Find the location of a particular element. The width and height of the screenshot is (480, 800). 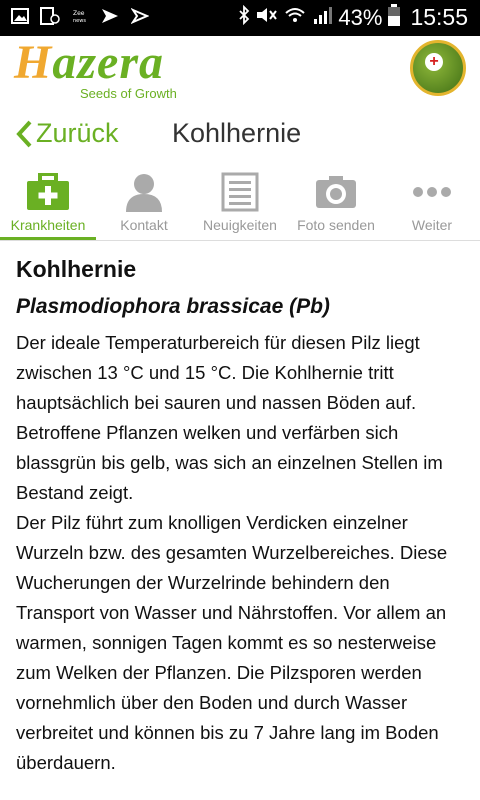

battery-icon is located at coordinates (394, 17).